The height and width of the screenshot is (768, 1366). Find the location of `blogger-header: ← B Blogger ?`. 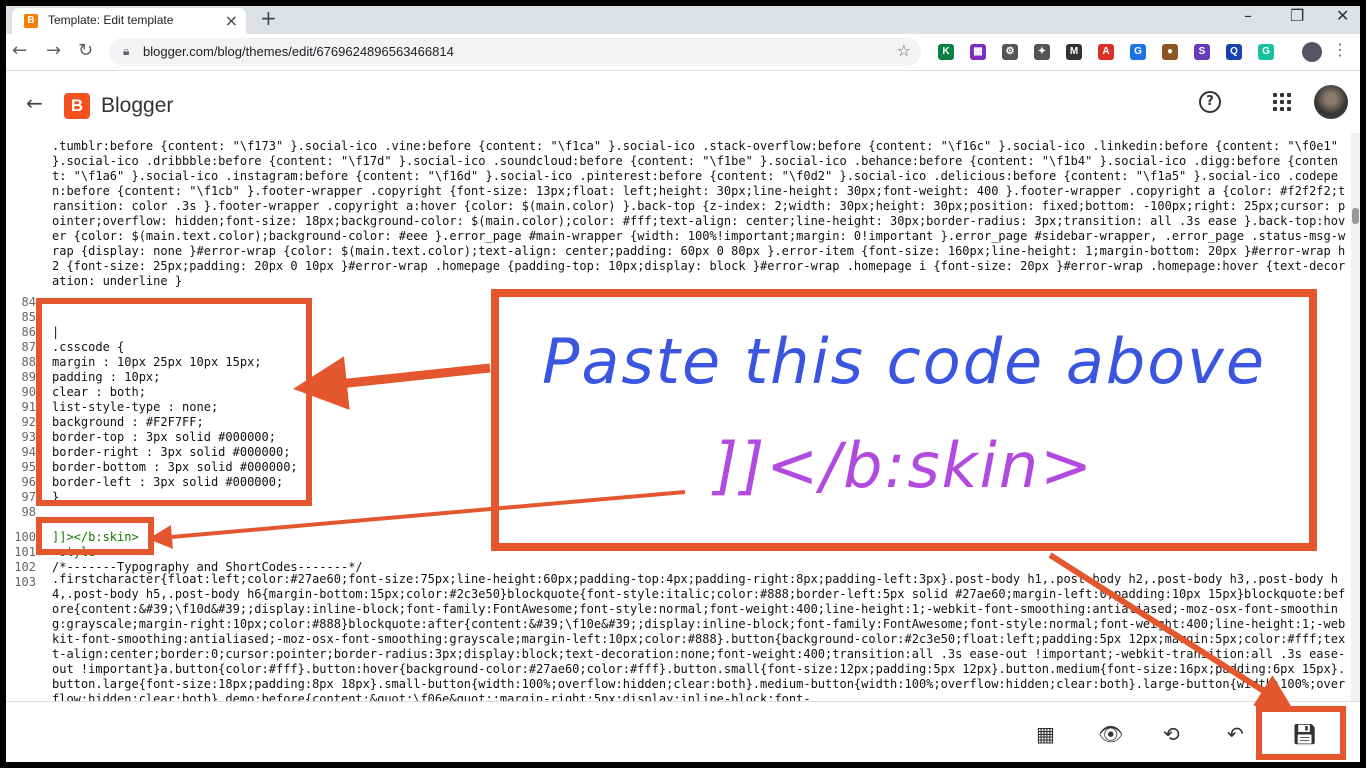

blogger-header: ← B Blogger ? is located at coordinates (683, 102).